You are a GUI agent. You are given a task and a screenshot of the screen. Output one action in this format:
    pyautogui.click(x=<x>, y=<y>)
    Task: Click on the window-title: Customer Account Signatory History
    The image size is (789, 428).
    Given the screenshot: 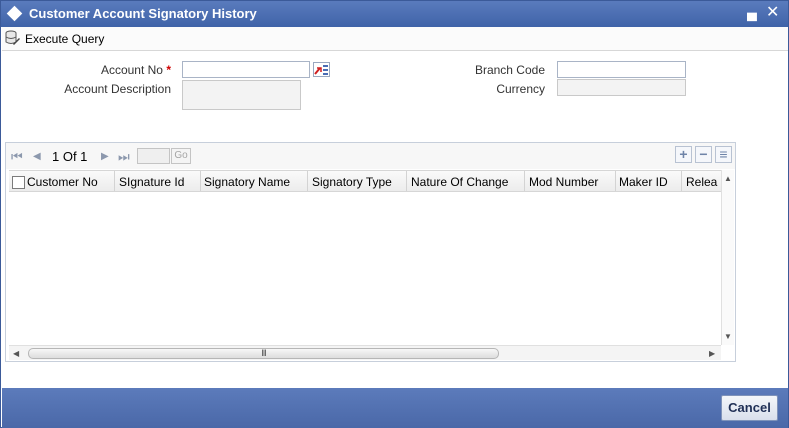 What is the action you would take?
    pyautogui.click(x=143, y=13)
    